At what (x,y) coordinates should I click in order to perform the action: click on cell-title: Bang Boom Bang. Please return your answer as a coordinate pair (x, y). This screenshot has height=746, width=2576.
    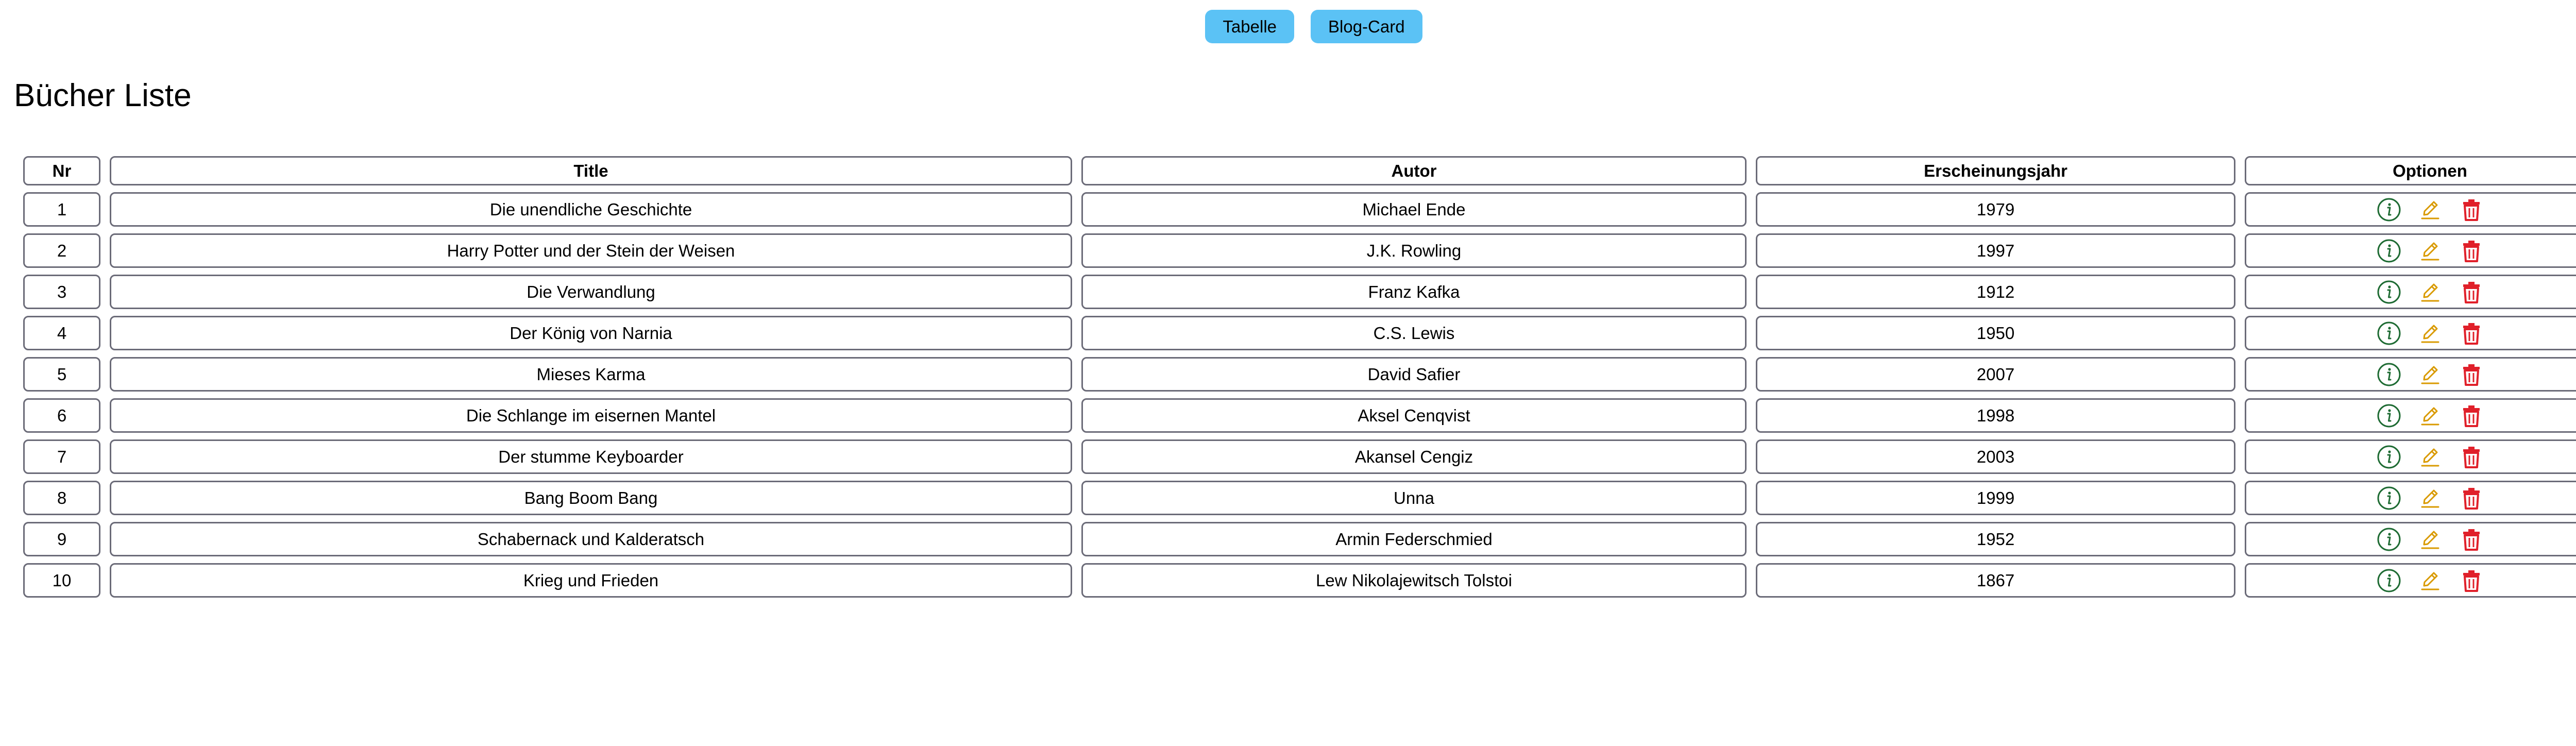
    Looking at the image, I should click on (591, 498).